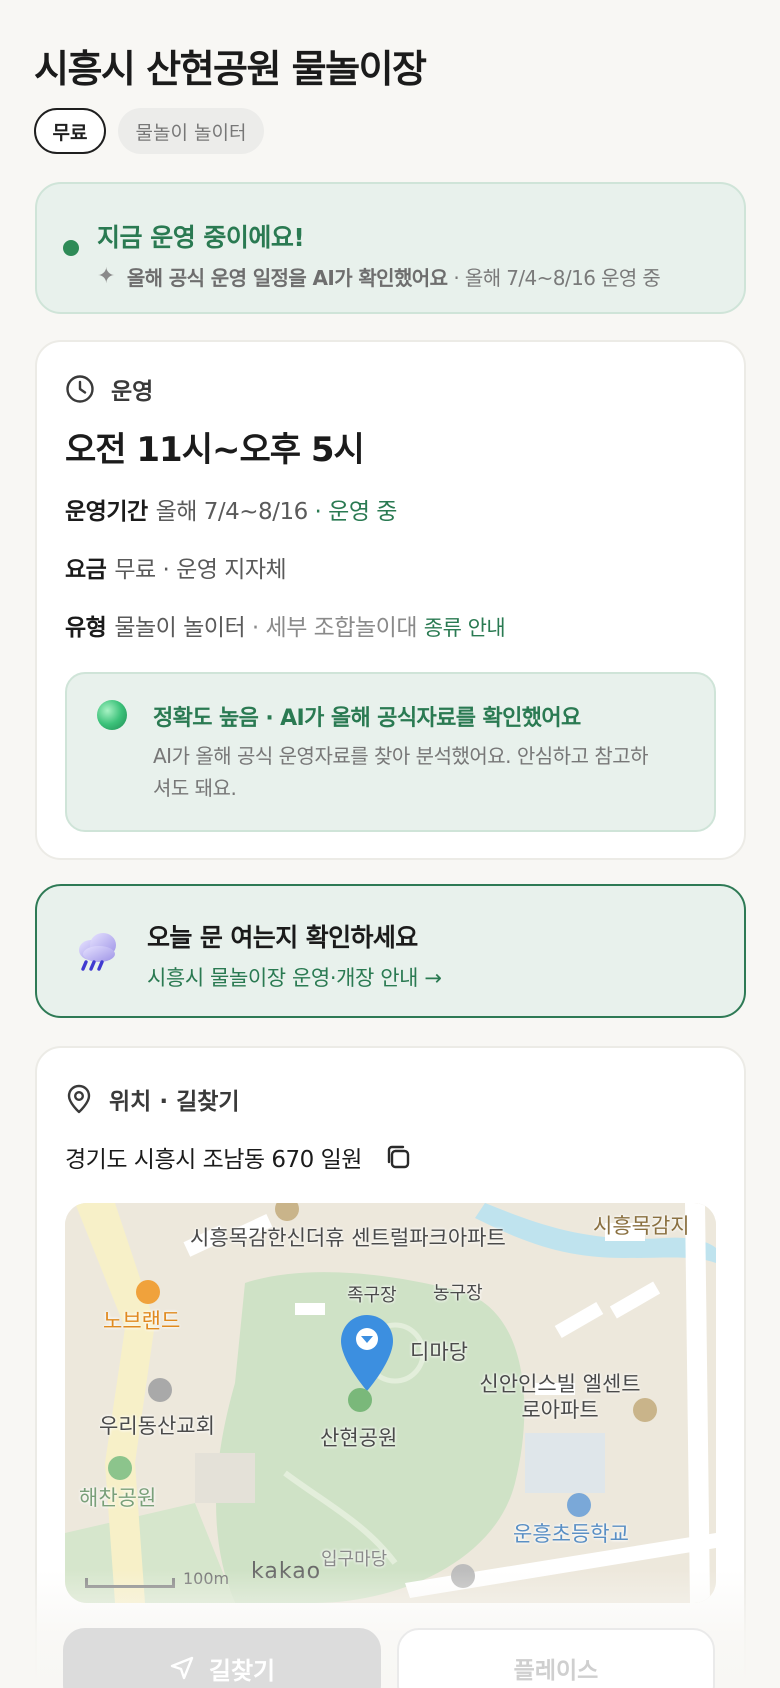 This screenshot has height=1688, width=780. I want to click on location-header: 위치 · 길찾기, so click(152, 1099).